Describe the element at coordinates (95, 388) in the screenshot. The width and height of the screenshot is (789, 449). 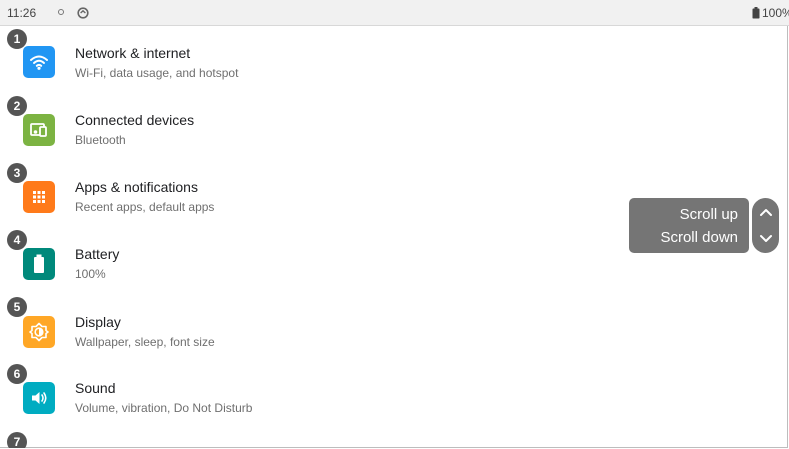
I see `item-title: Sound` at that location.